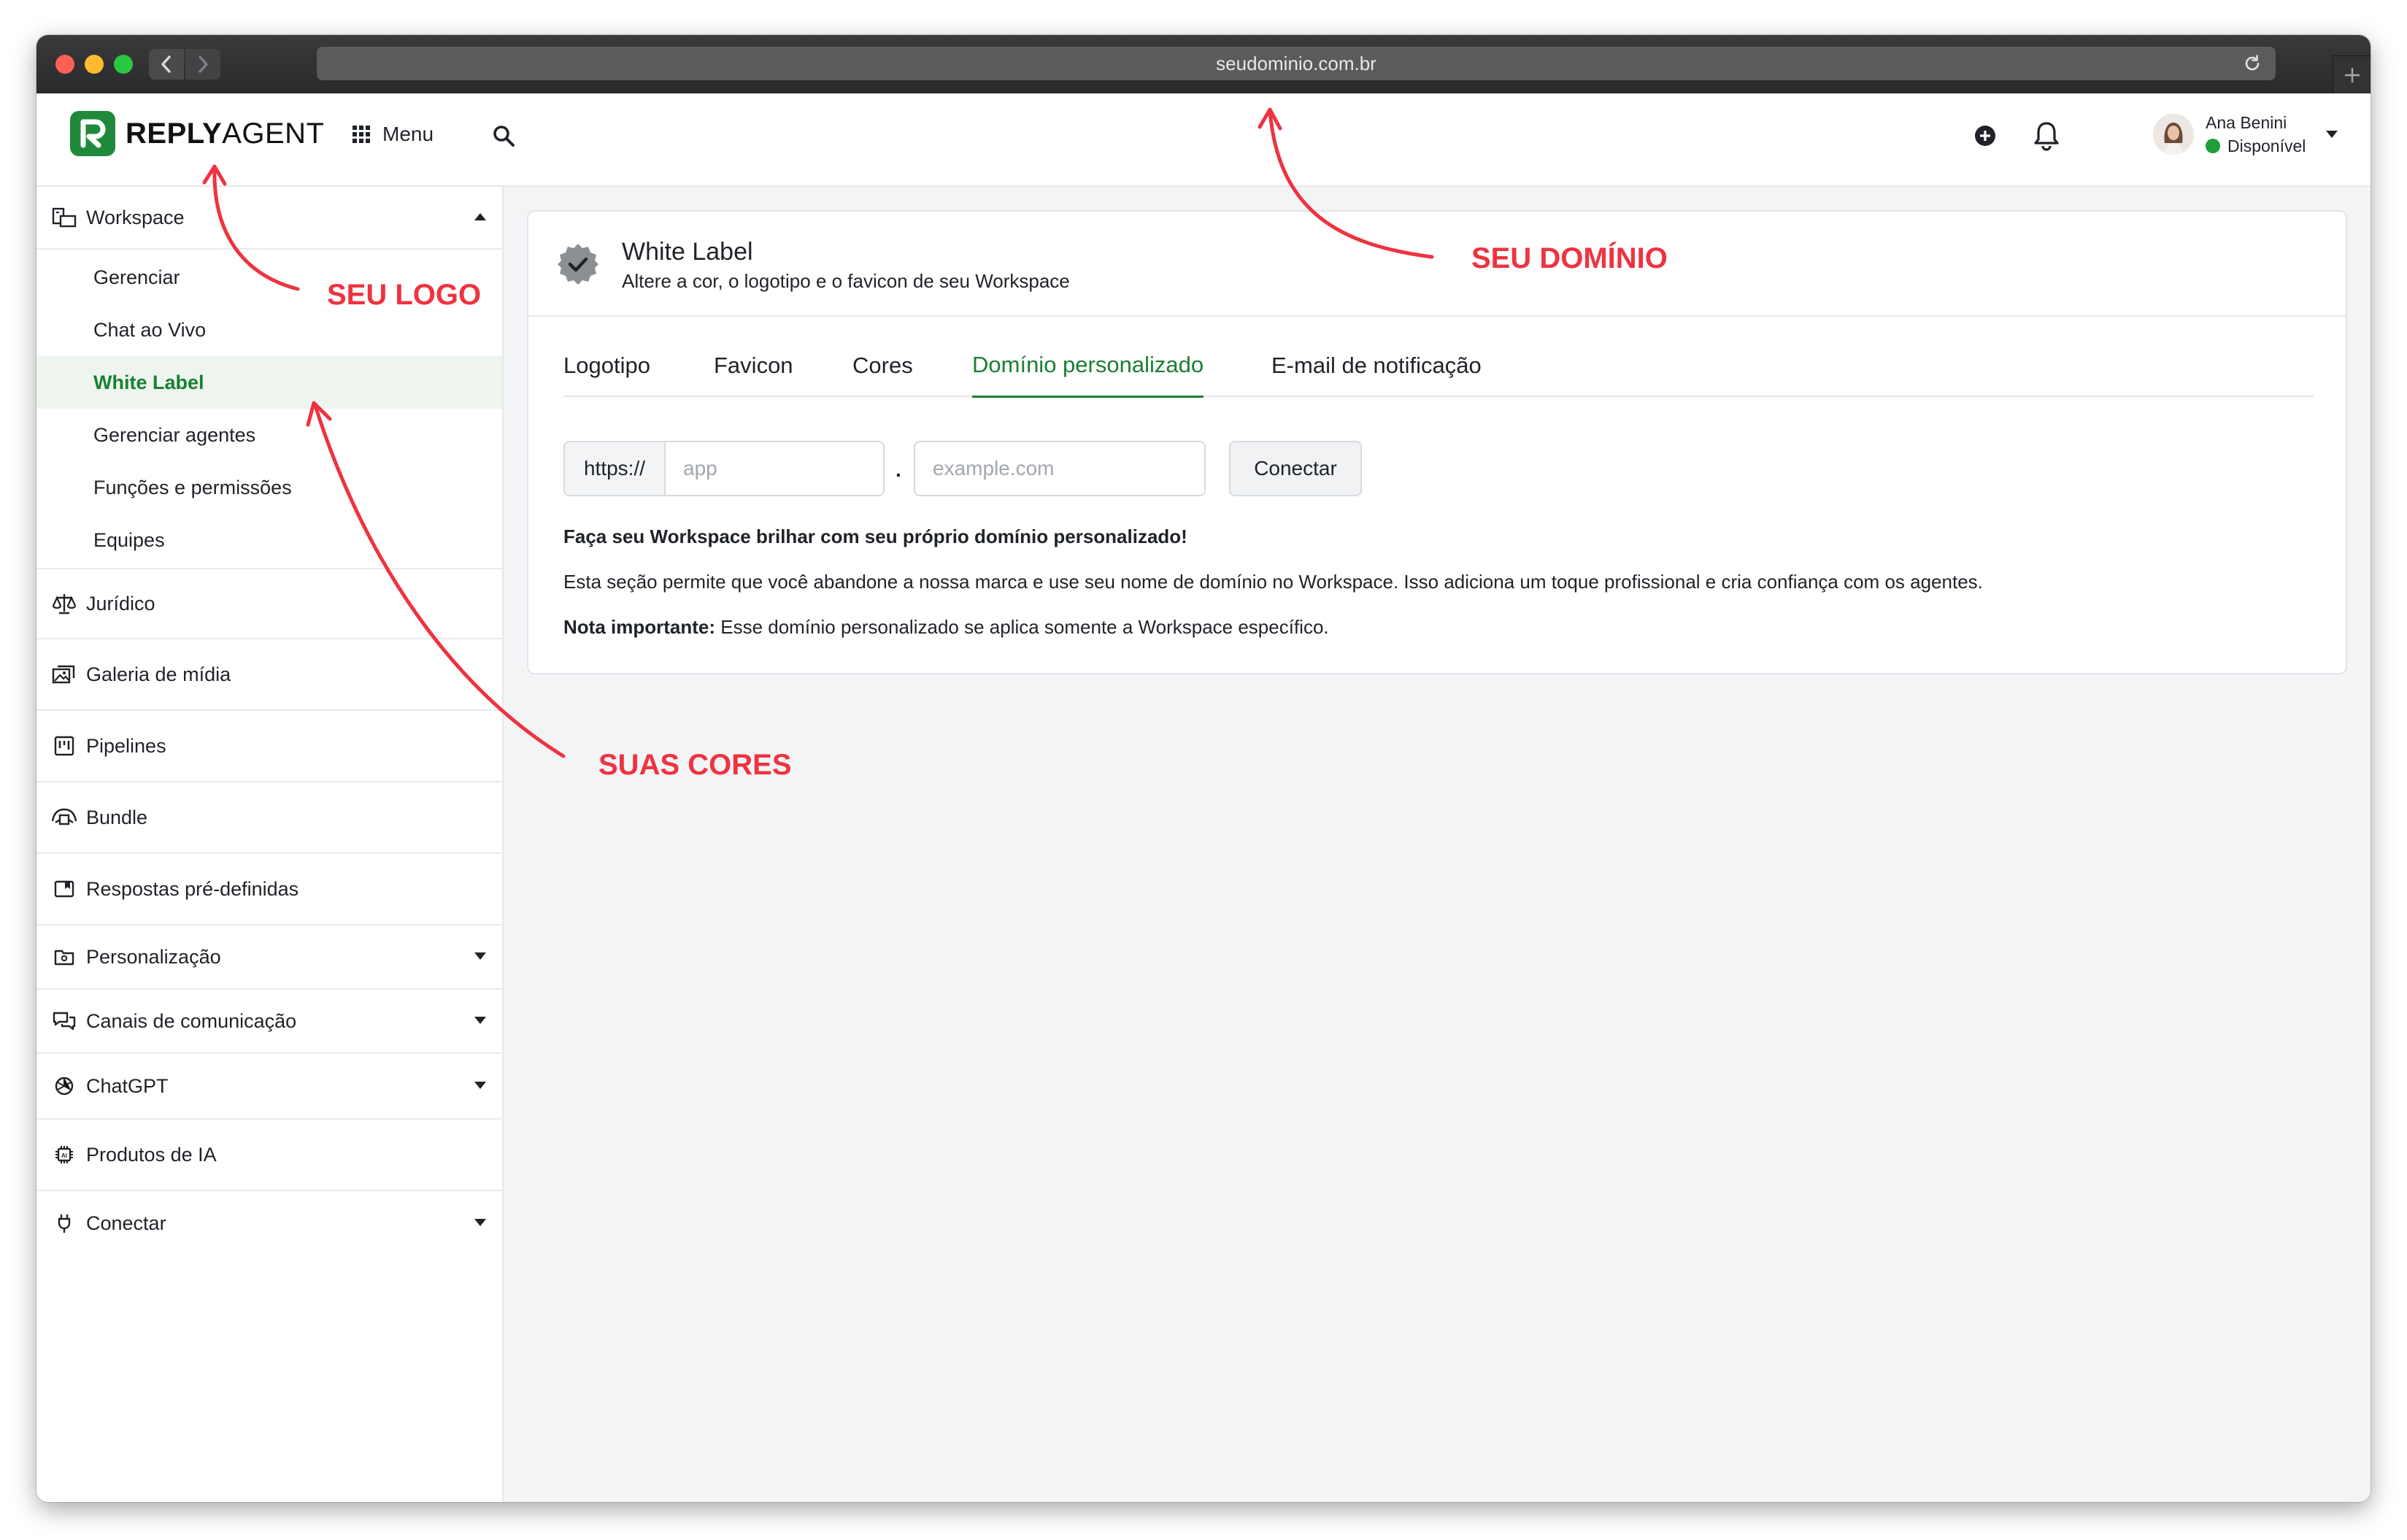 The height and width of the screenshot is (1540, 2407). What do you see at coordinates (153, 956) in the screenshot?
I see `sidebar-item-label: Personalização` at bounding box center [153, 956].